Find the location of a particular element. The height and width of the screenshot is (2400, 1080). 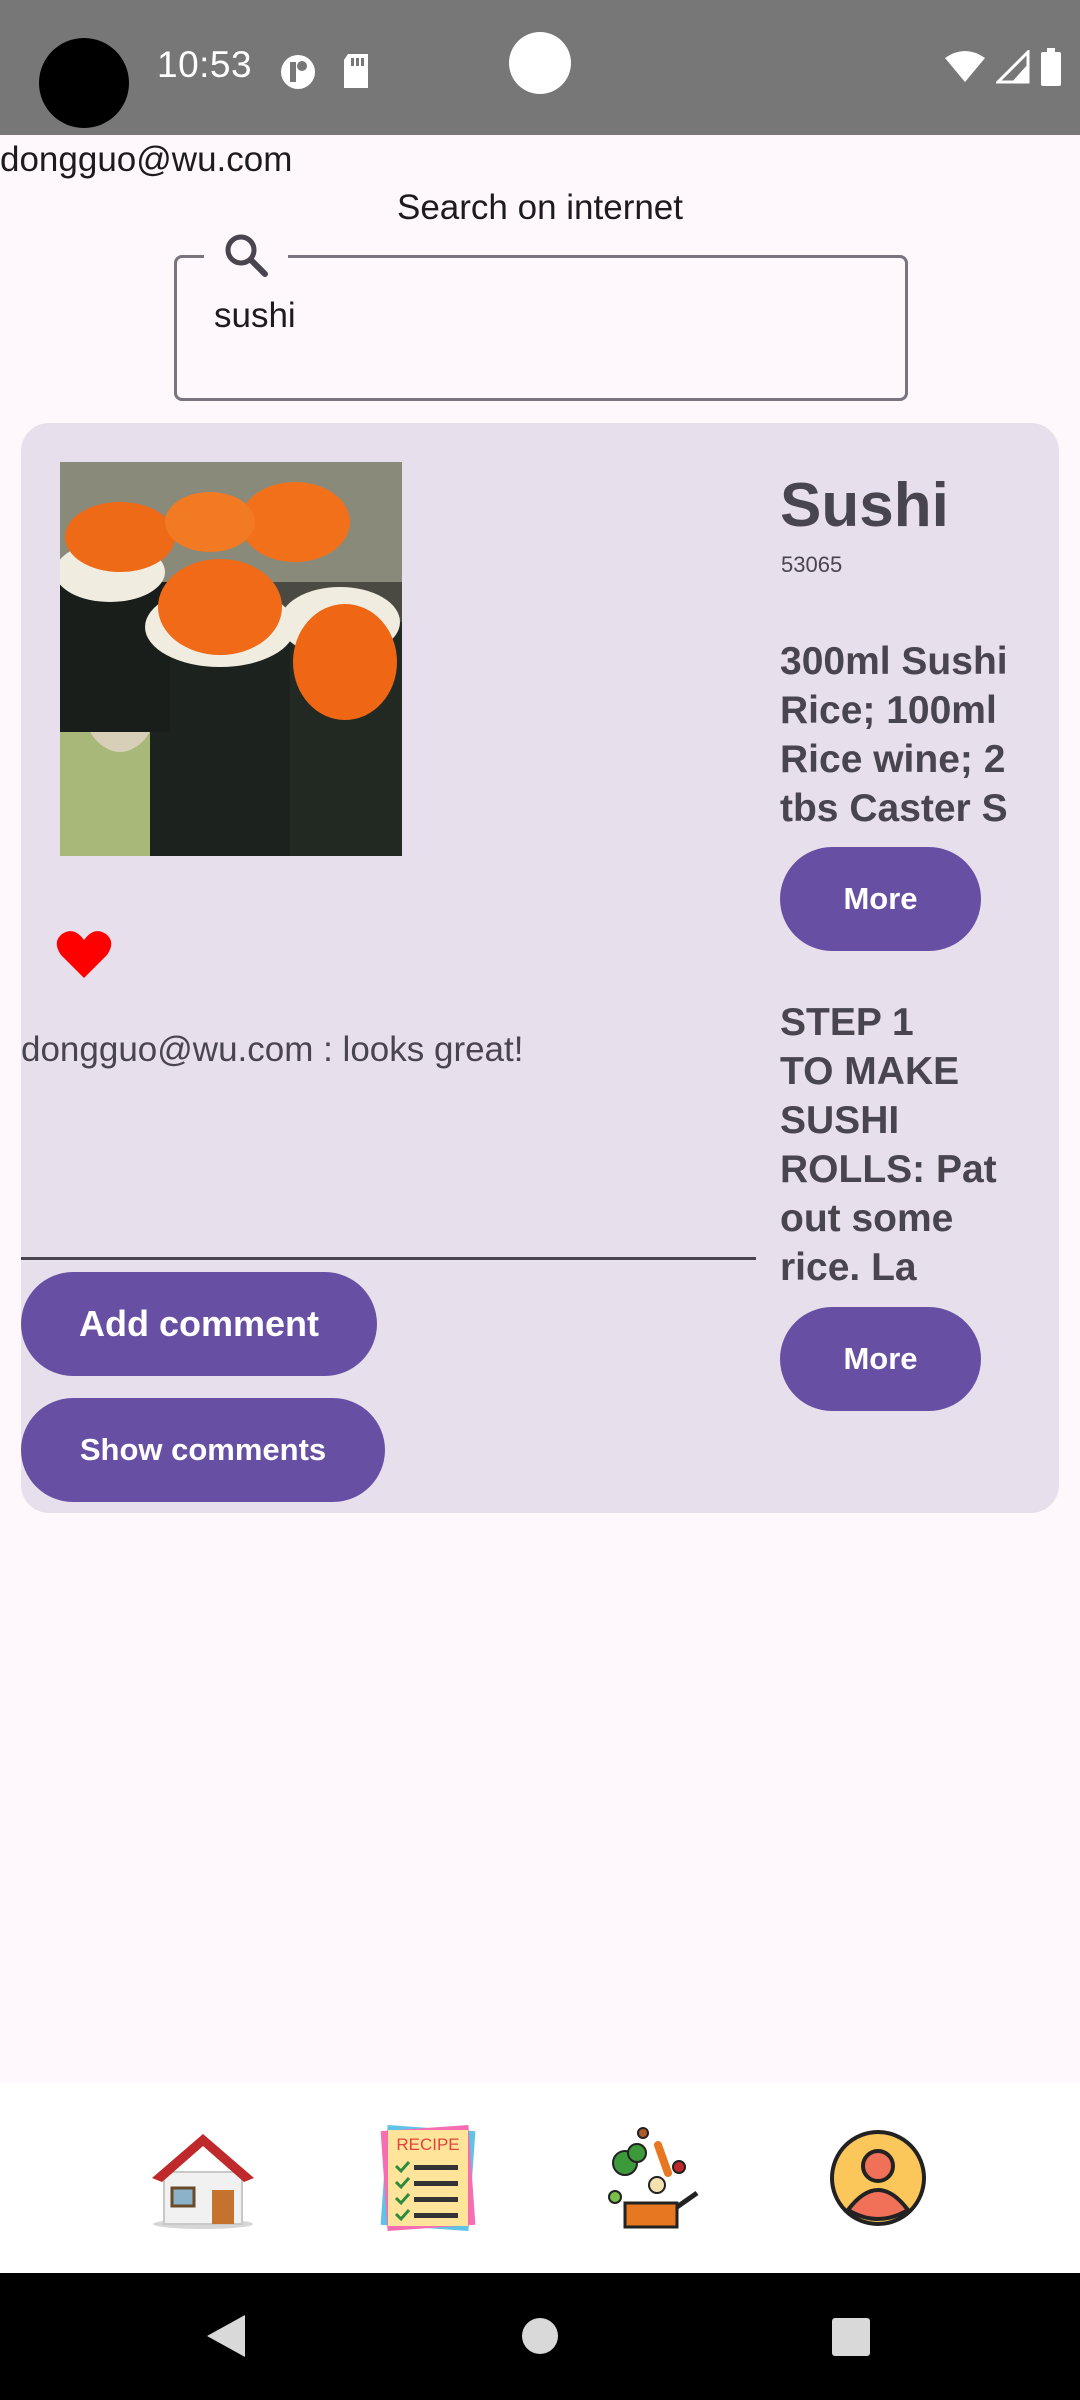

wifi-icon is located at coordinates (965, 69).